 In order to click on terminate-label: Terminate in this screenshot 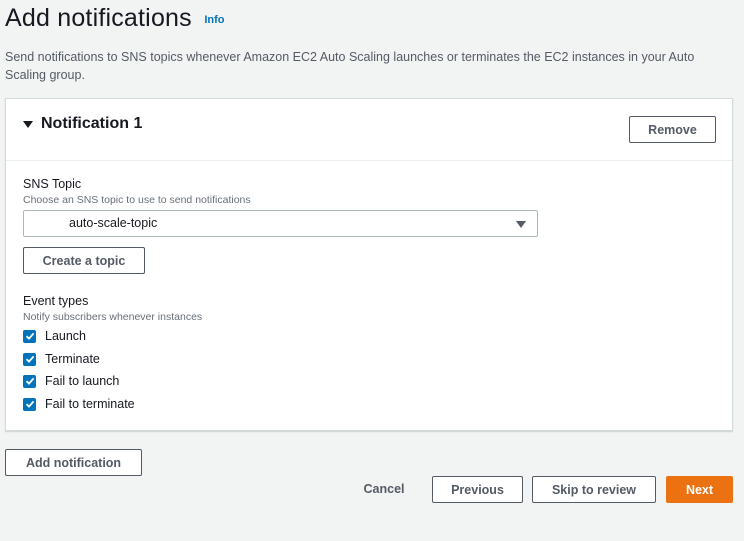, I will do `click(72, 359)`.